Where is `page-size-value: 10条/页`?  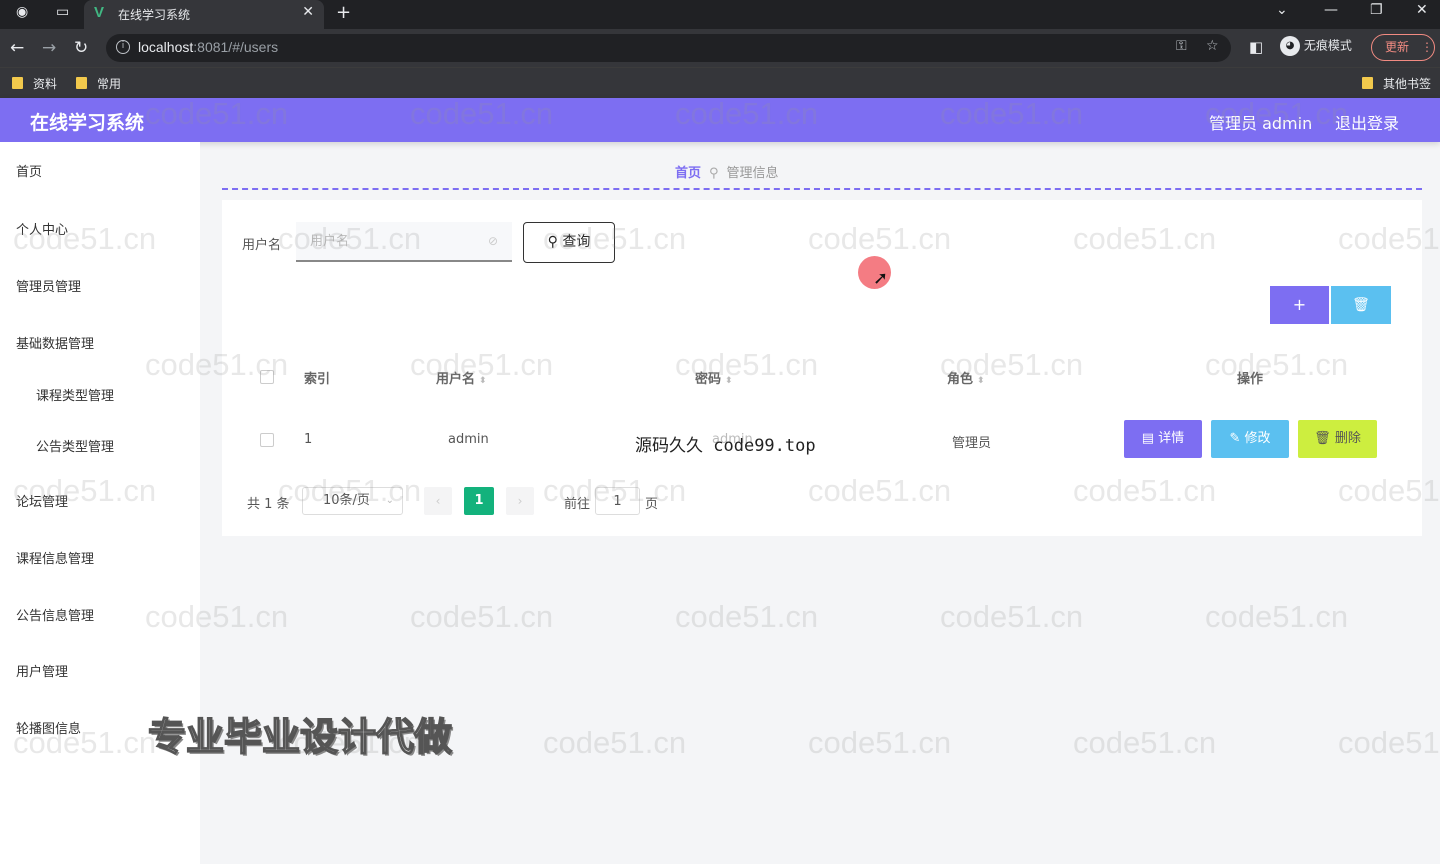
page-size-value: 10条/页 is located at coordinates (346, 500).